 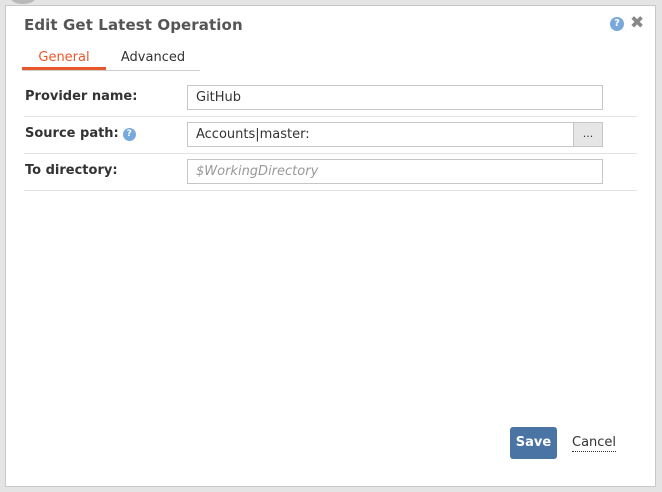 I want to click on source-path-label-group: Source path:?, so click(x=80, y=133).